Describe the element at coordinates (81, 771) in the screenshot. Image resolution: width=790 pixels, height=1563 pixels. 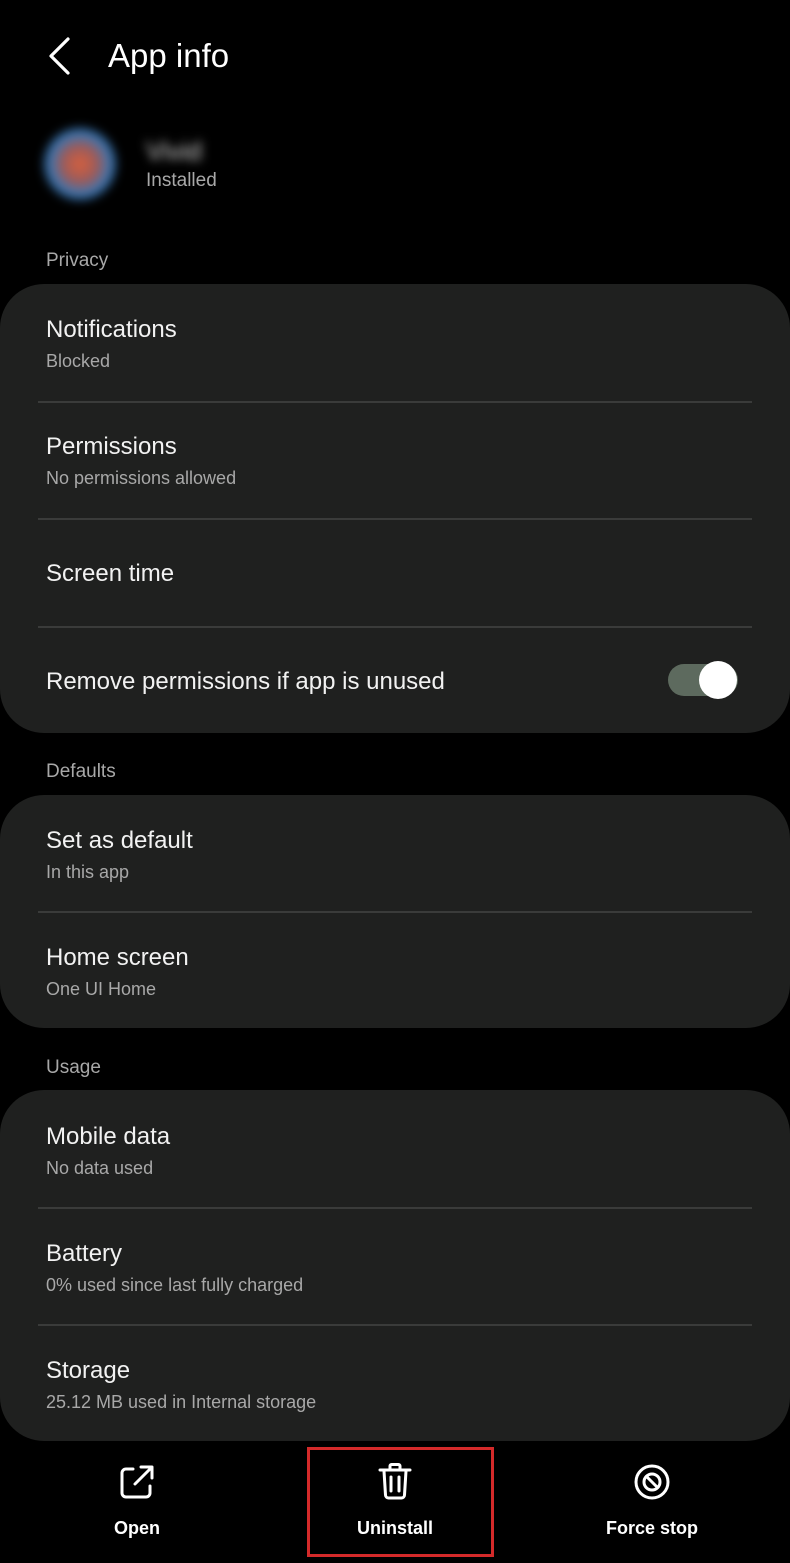
I see `section-label-defaults: Defaults` at that location.